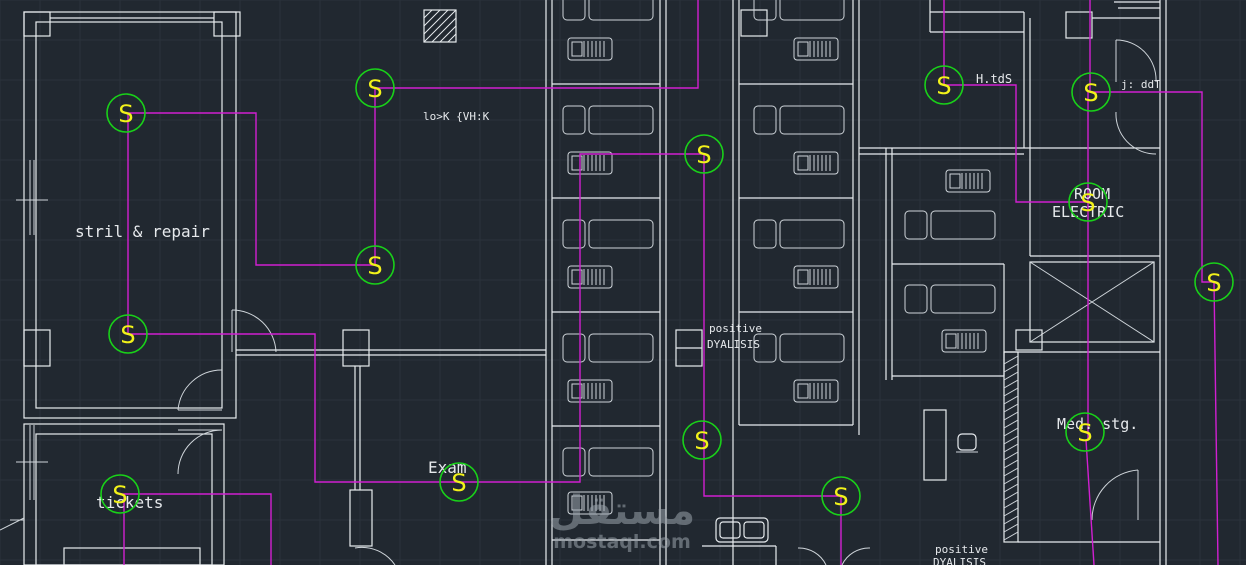 This screenshot has height=565, width=1246. I want to click on label-lok-vhk: lo>K {VH:K, so click(456, 116).